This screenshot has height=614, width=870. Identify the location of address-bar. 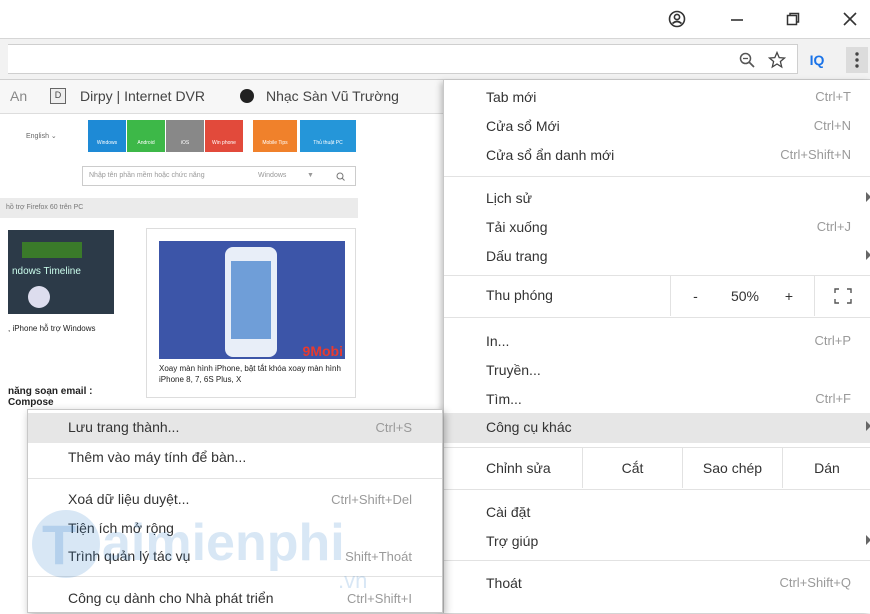
(403, 59).